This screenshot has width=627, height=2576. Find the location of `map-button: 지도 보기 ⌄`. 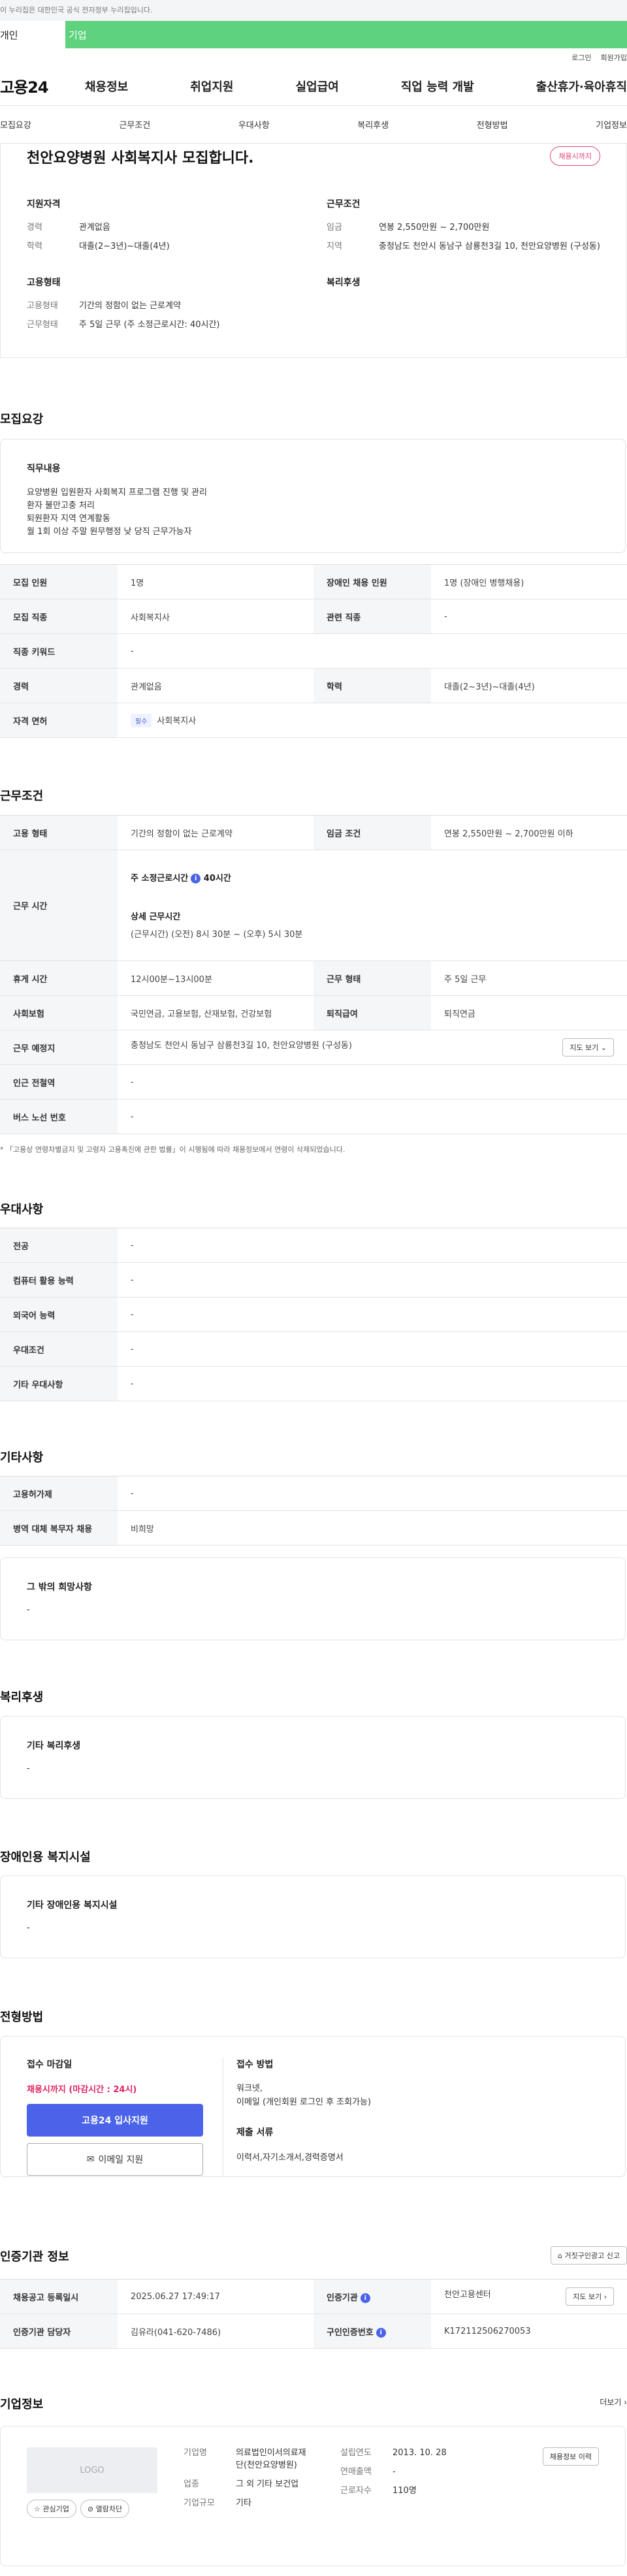

map-button: 지도 보기 ⌄ is located at coordinates (588, 1047).